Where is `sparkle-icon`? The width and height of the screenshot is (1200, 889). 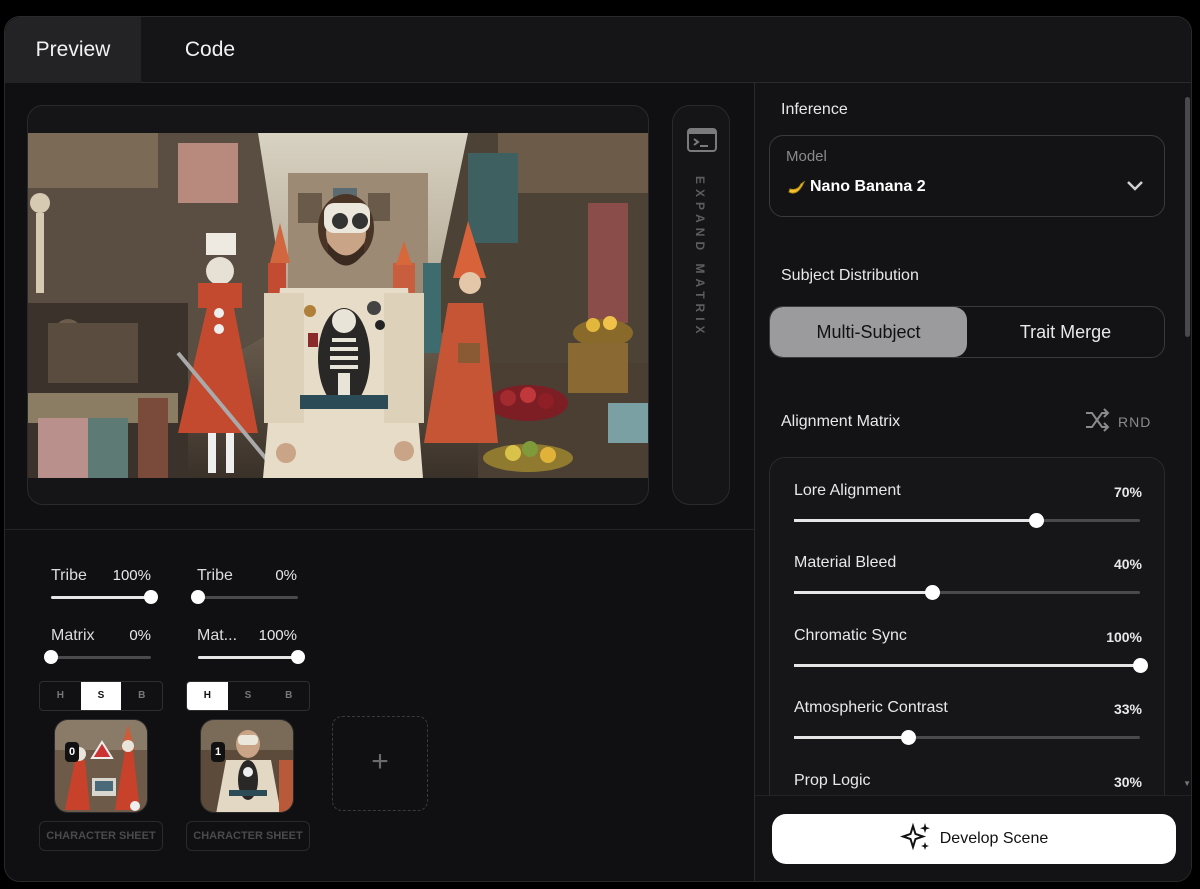
sparkle-icon is located at coordinates (916, 839).